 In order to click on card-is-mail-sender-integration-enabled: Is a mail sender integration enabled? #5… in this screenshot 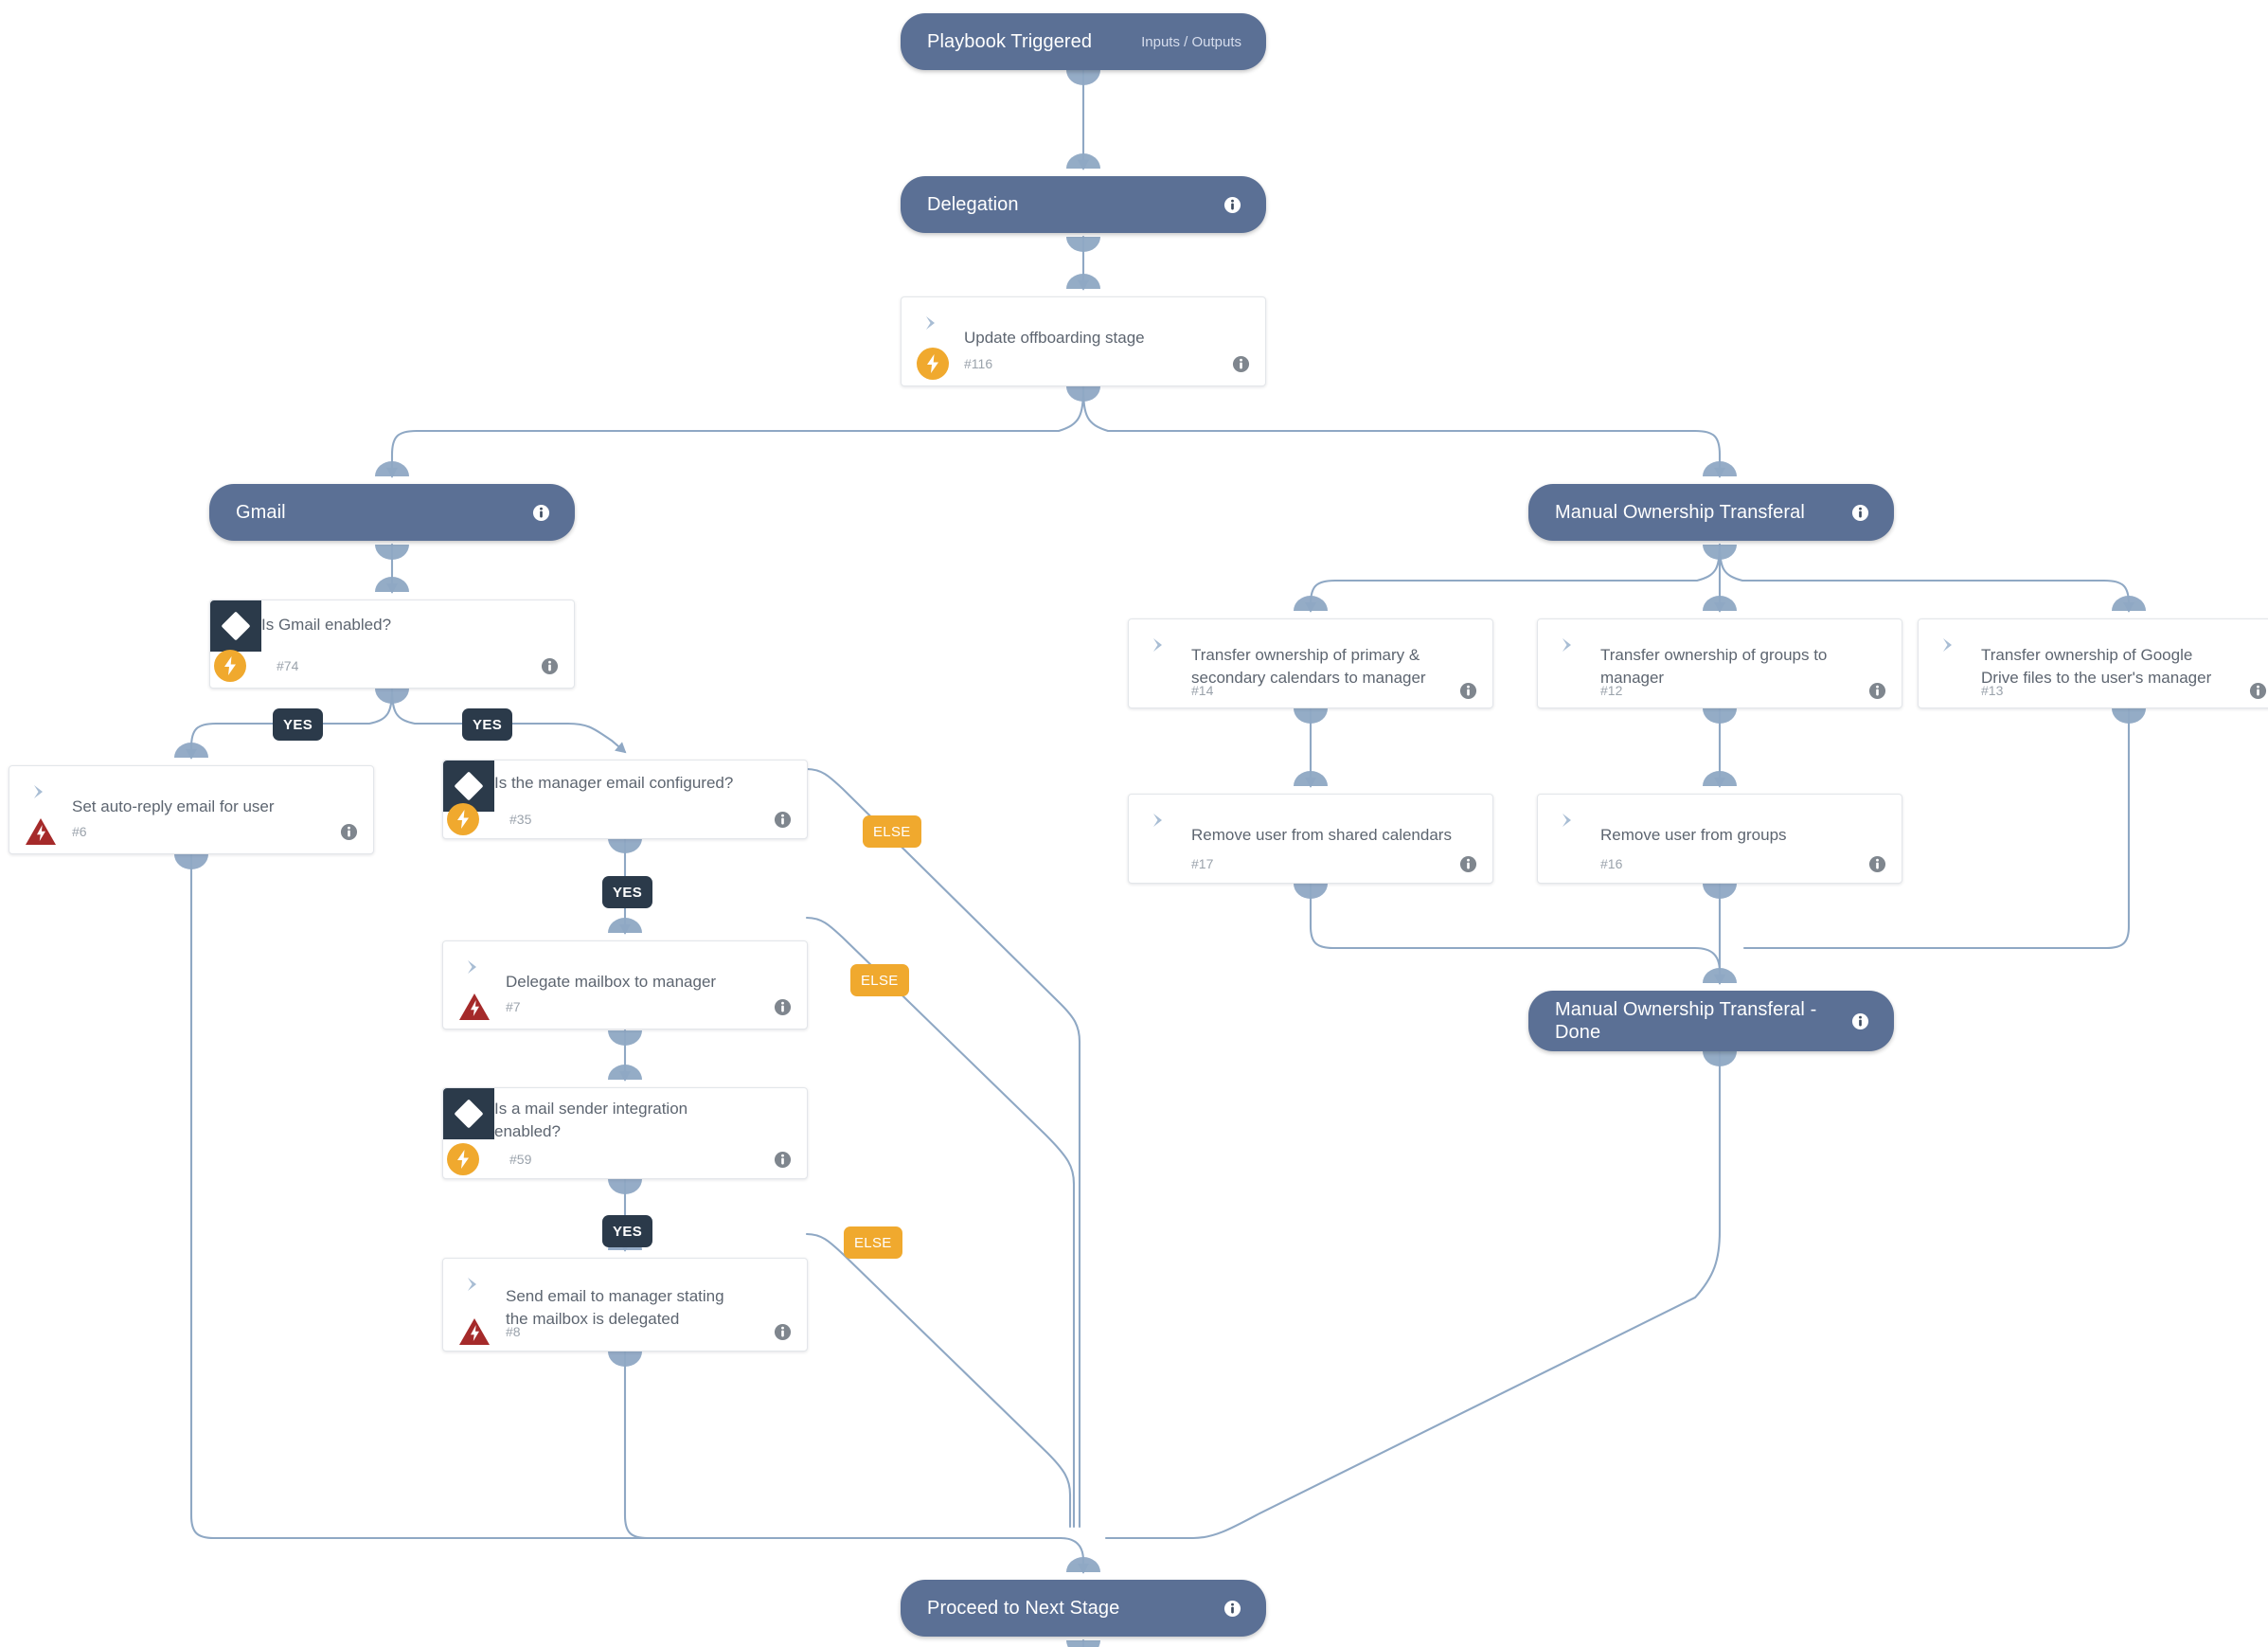, I will do `click(625, 1133)`.